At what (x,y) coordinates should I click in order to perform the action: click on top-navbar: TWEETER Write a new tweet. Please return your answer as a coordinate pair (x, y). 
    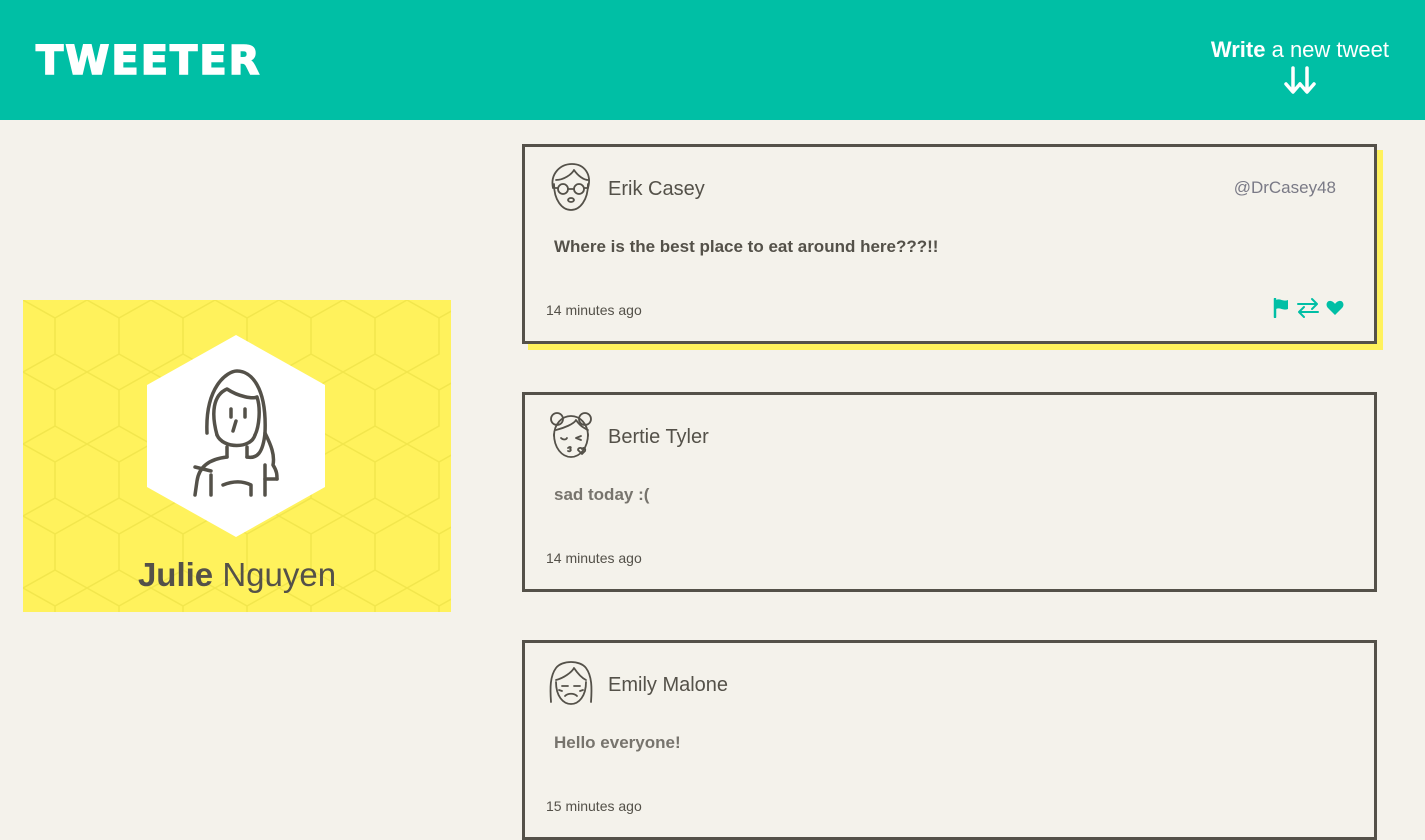
    Looking at the image, I should click on (712, 60).